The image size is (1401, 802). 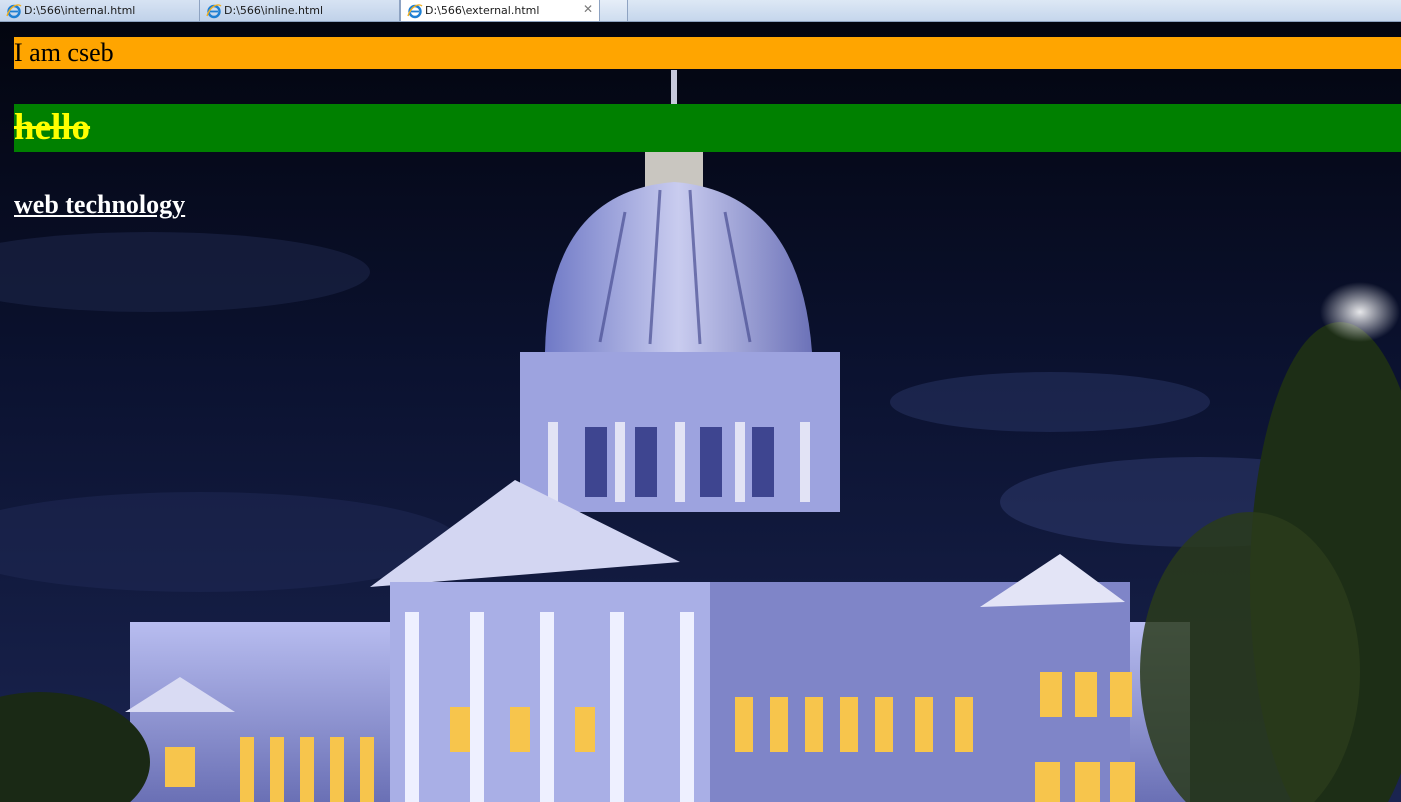 I want to click on subheading-web-technology: web technology, so click(x=100, y=204).